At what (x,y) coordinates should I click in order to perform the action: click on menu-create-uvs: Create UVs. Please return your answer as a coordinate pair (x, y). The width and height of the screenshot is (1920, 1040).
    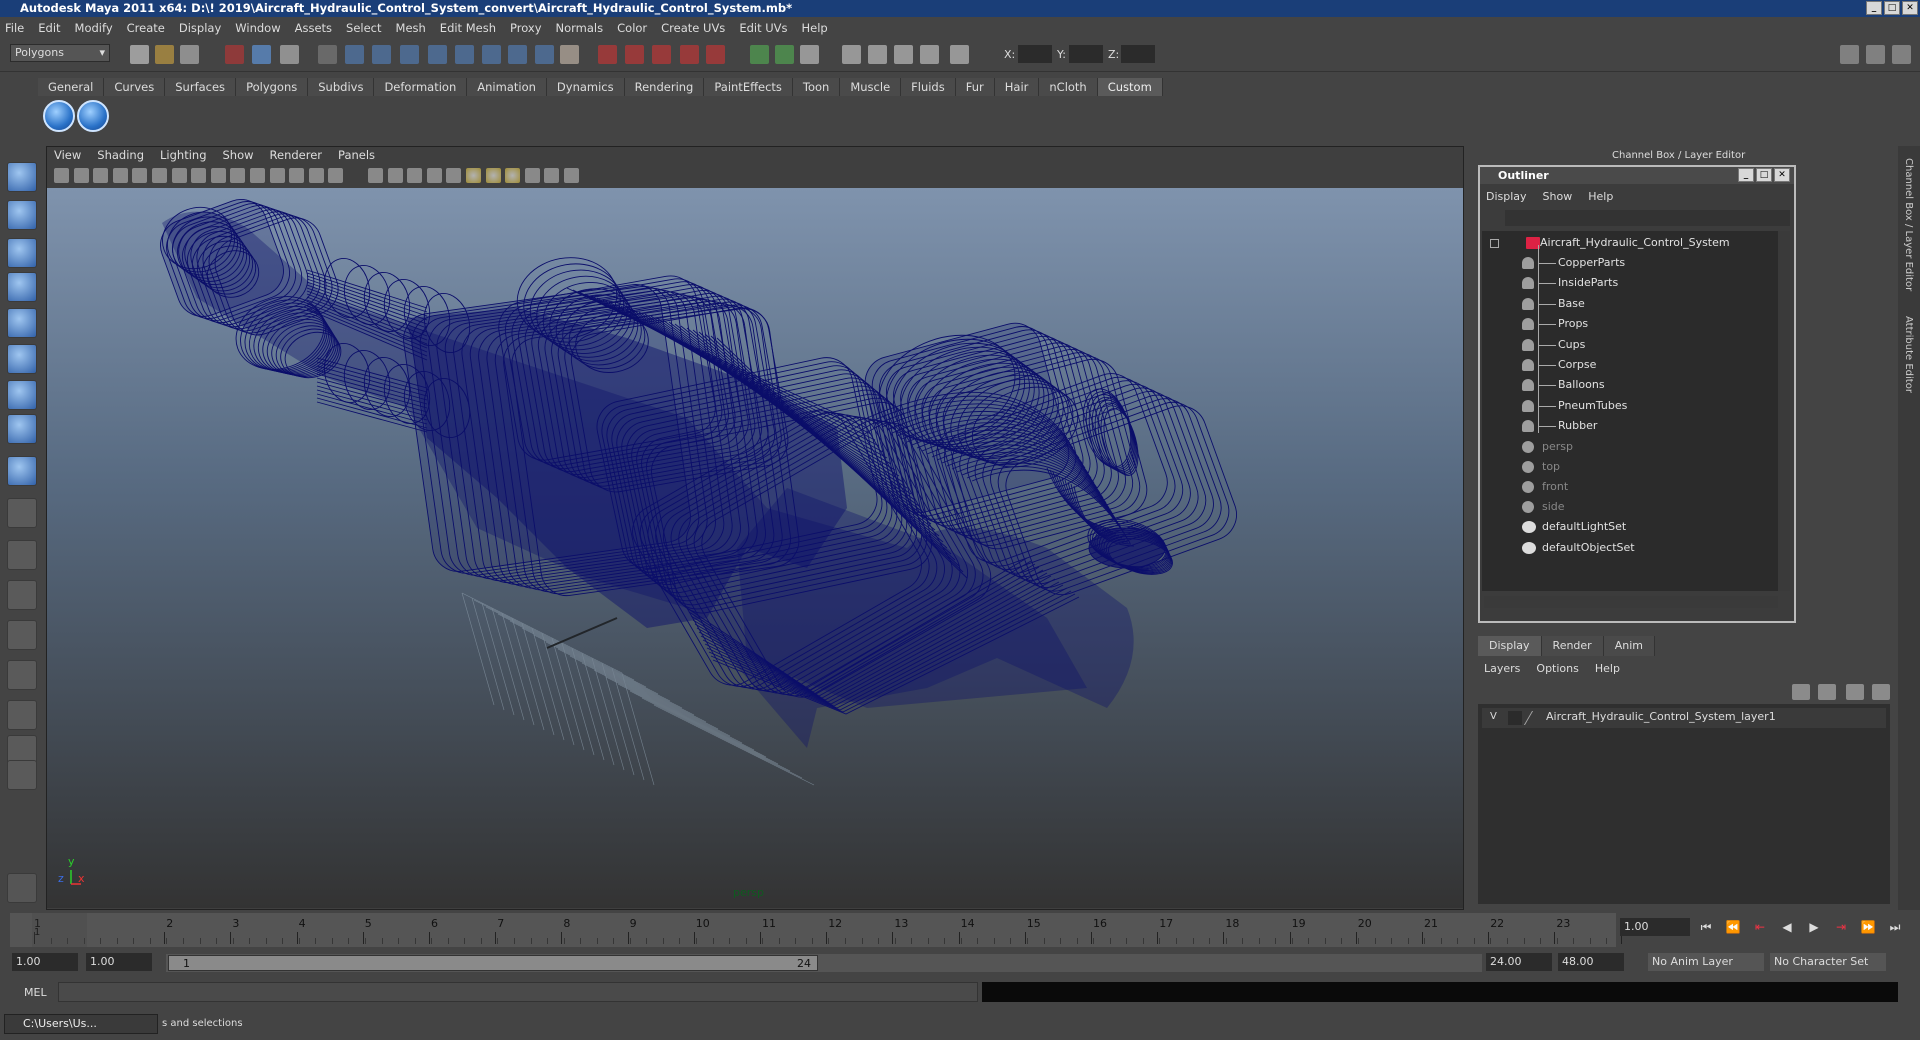
    Looking at the image, I should click on (693, 28).